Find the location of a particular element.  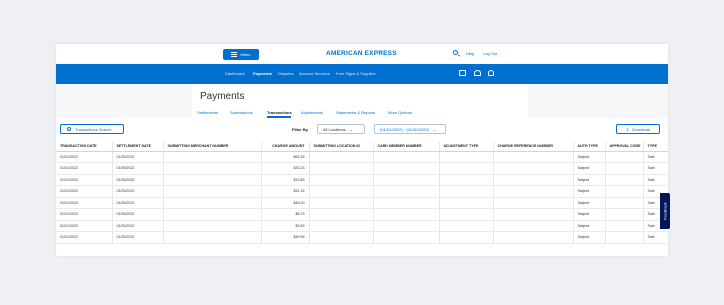

chevron-down-icon: ⌄ is located at coordinates (434, 129).